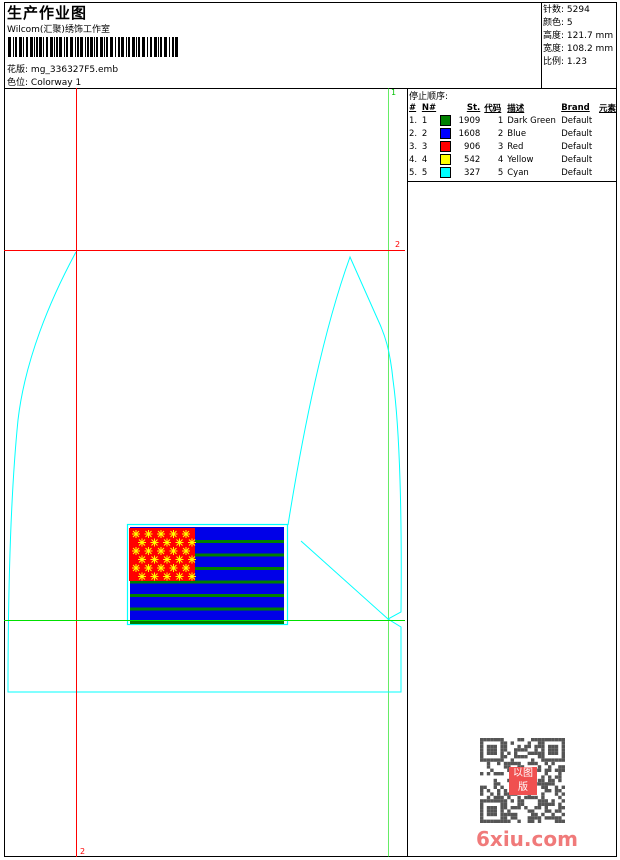 This screenshot has width=620, height=860. Describe the element at coordinates (207, 622) in the screenshot. I see `flag-green-stripe` at that location.